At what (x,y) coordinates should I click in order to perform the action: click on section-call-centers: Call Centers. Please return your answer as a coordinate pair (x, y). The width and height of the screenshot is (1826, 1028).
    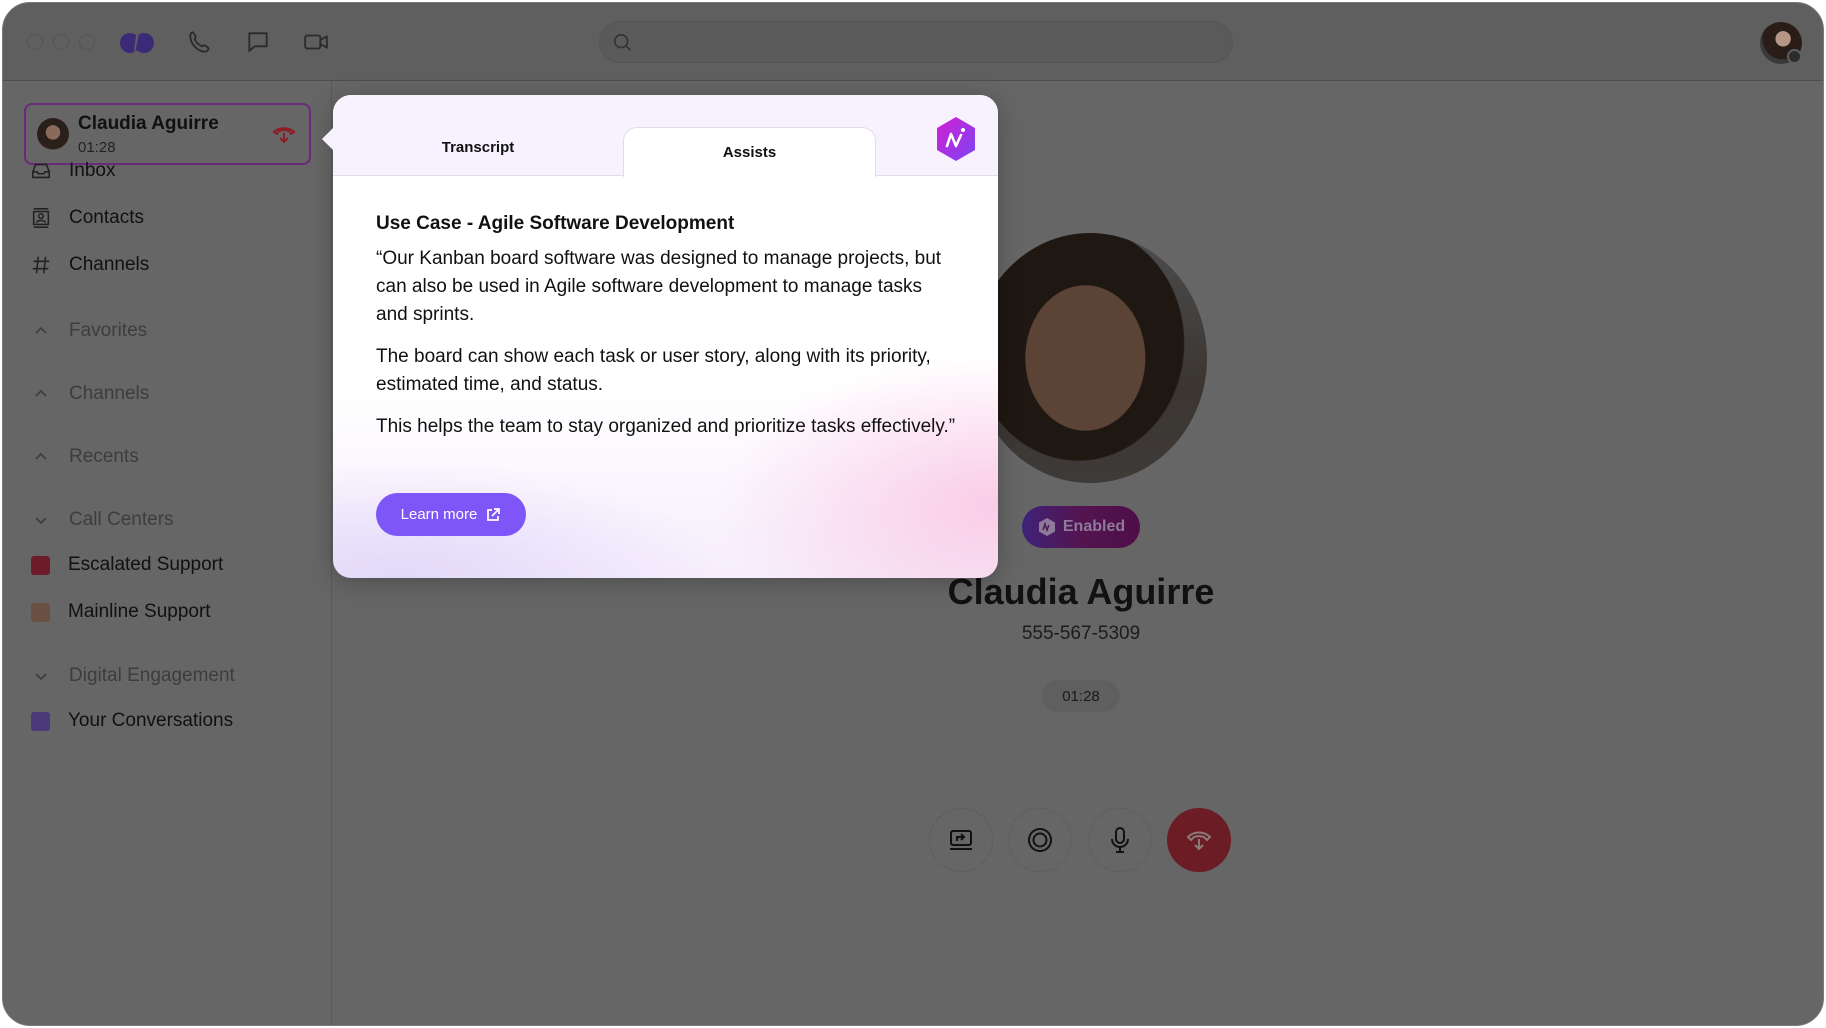
    Looking at the image, I should click on (101, 520).